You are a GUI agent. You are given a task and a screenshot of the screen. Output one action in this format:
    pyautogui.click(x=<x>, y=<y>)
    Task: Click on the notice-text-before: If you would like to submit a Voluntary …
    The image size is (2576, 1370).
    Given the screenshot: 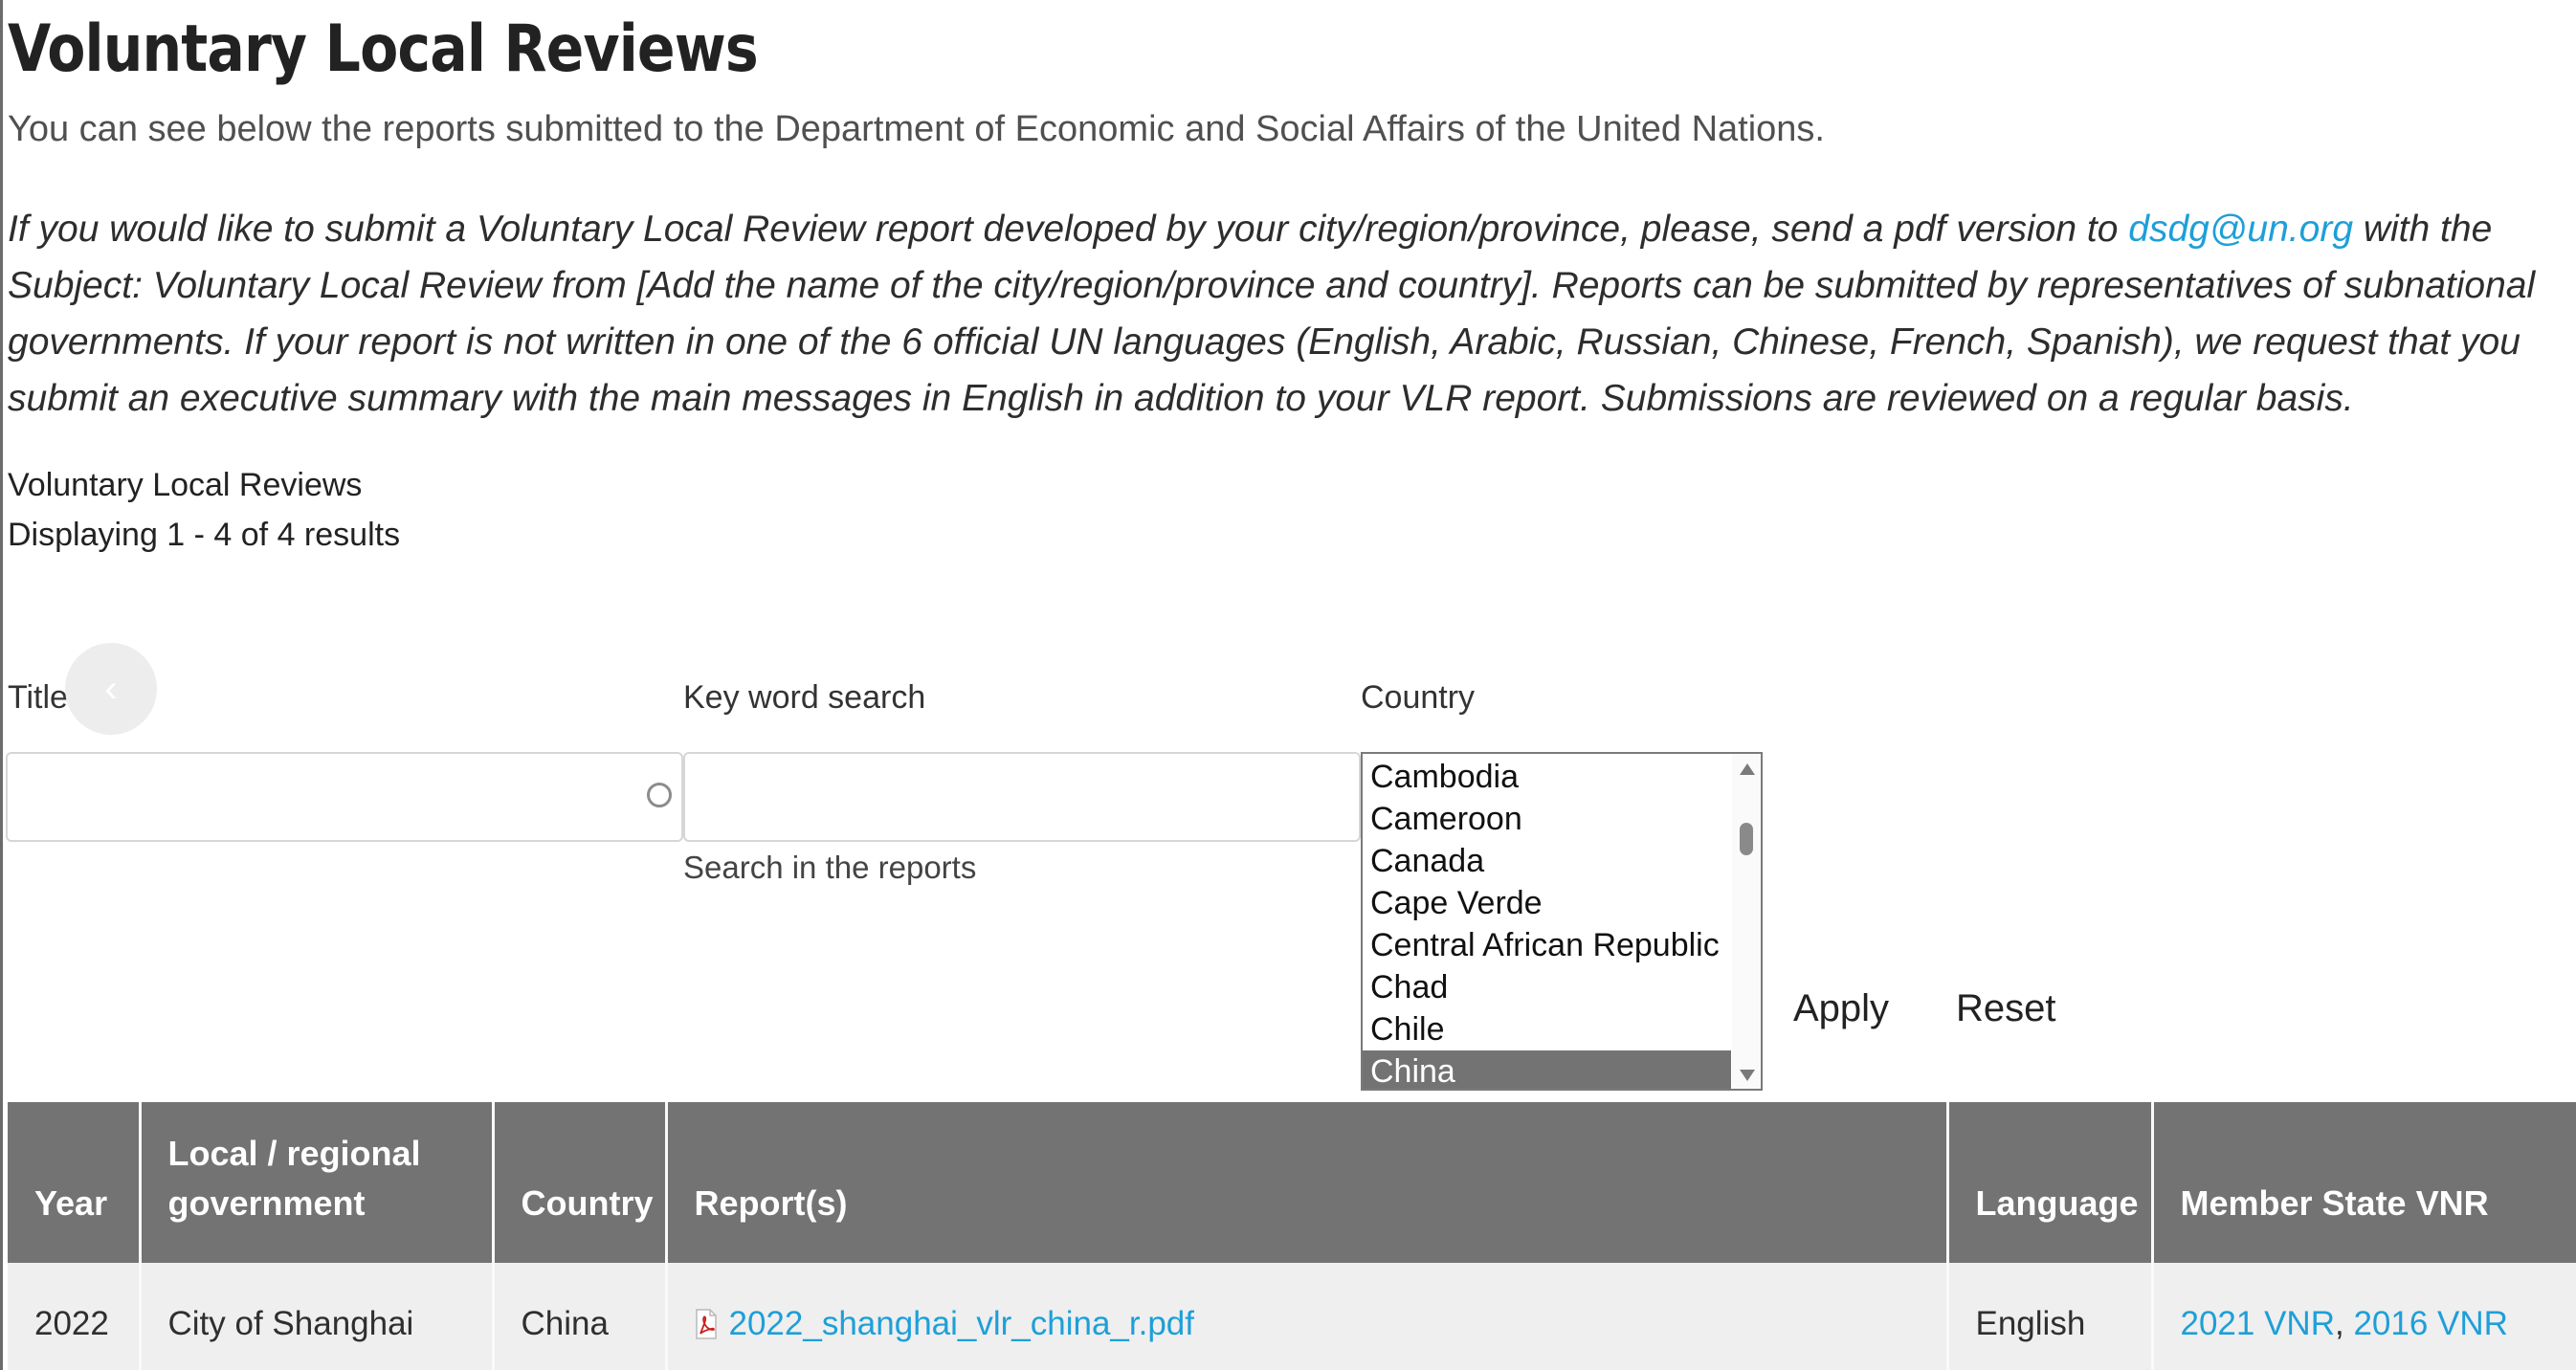 What is the action you would take?
    pyautogui.click(x=1068, y=229)
    